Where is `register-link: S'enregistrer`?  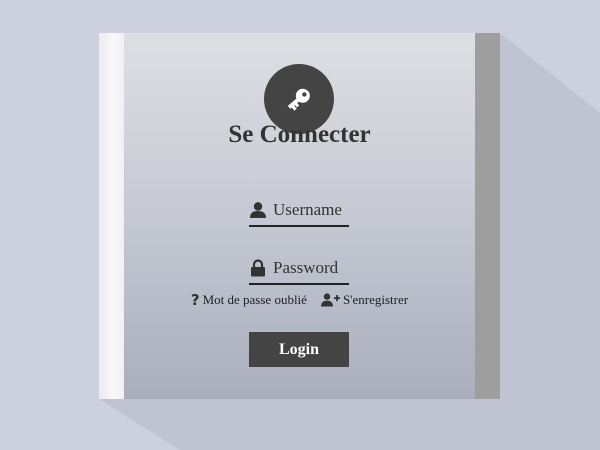
register-link: S'enregistrer is located at coordinates (364, 300).